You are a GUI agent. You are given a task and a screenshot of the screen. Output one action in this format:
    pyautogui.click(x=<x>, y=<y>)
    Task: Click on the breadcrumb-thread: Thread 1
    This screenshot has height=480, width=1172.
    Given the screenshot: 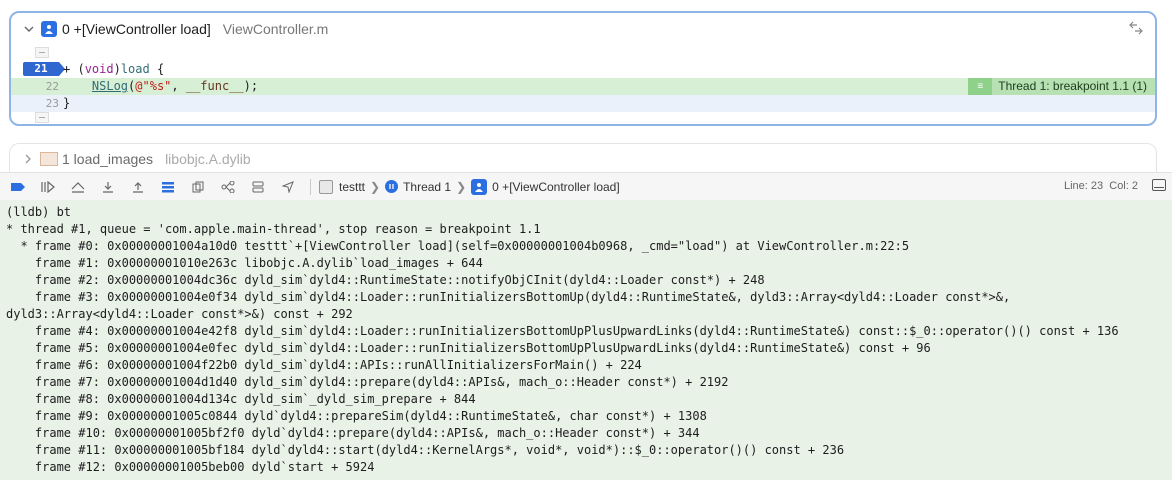 What is the action you would take?
    pyautogui.click(x=427, y=187)
    